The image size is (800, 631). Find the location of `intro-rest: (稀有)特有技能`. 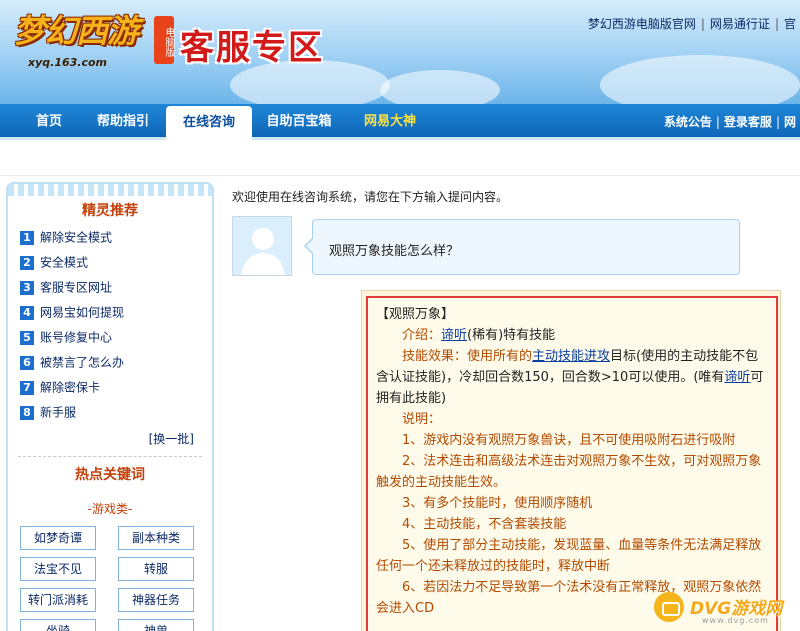

intro-rest: (稀有)特有技能 is located at coordinates (511, 335).